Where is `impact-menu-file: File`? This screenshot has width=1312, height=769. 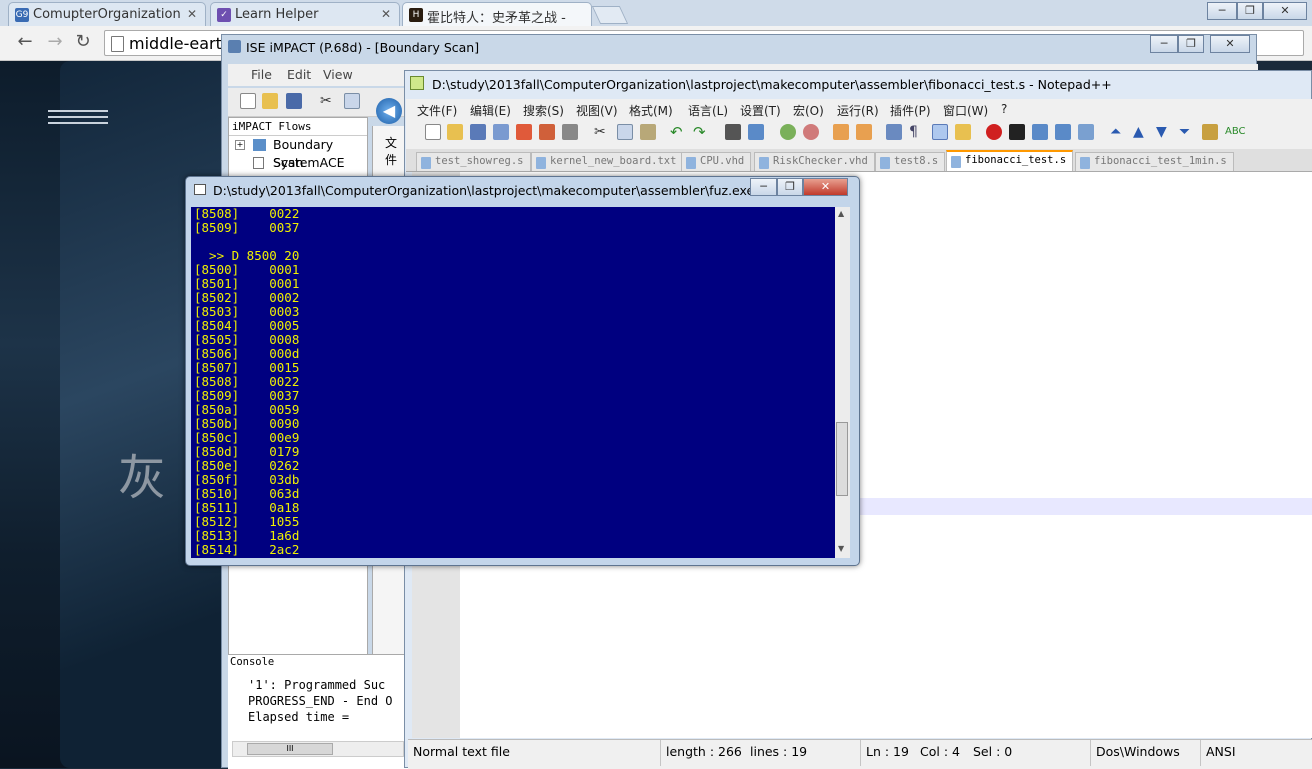
impact-menu-file: File is located at coordinates (261, 74).